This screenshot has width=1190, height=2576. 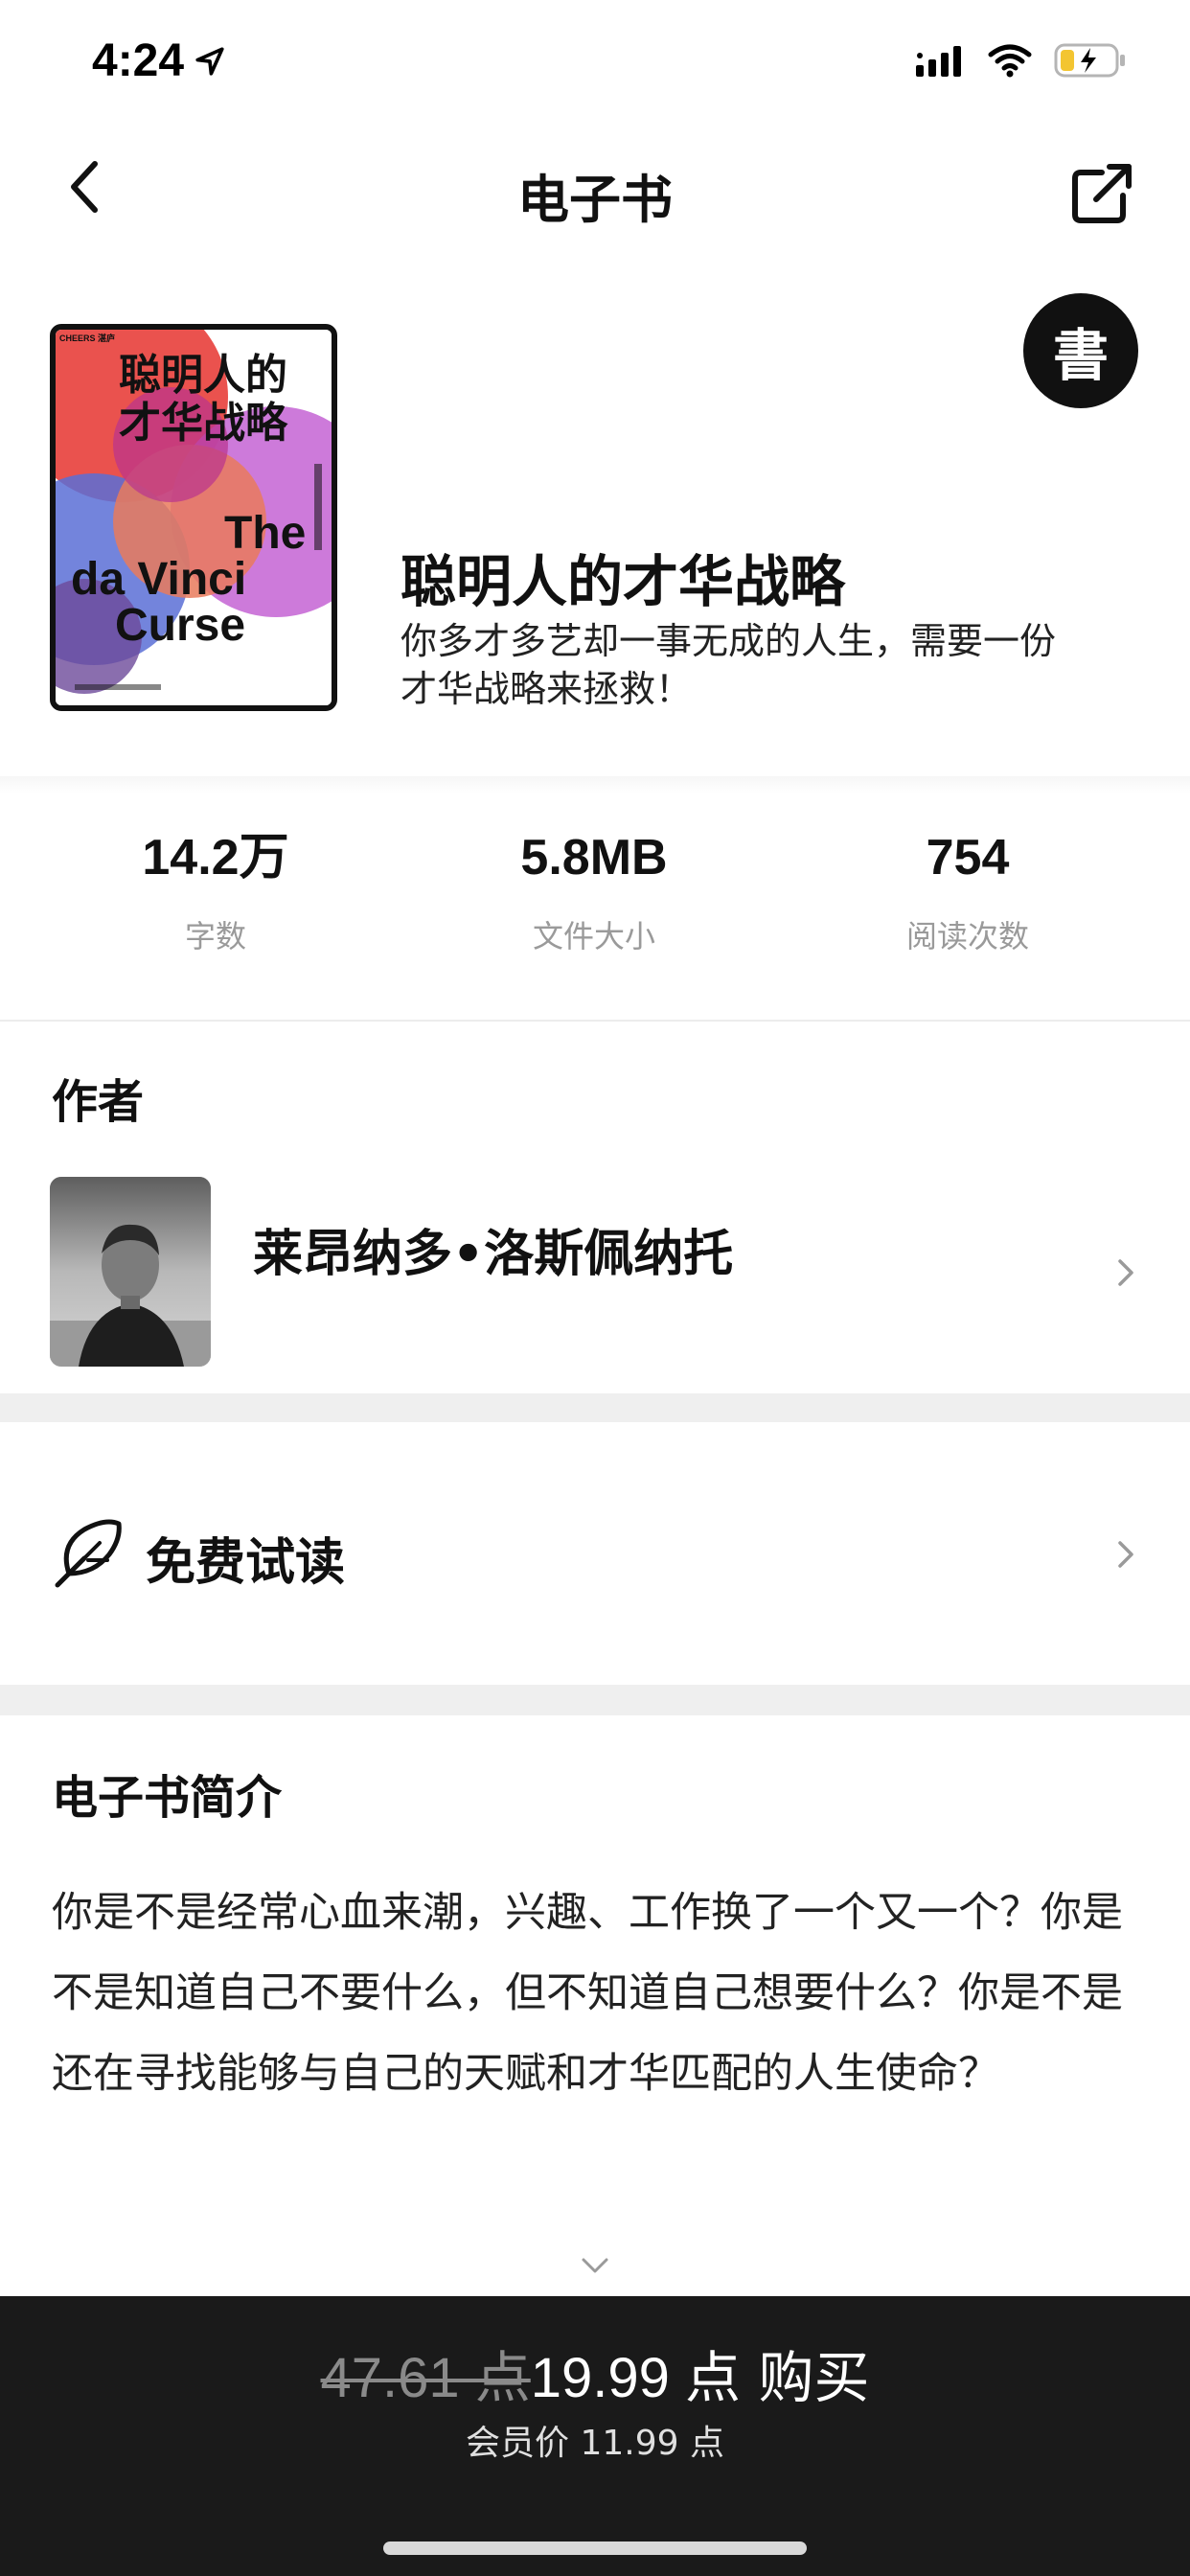 I want to click on share-button, so click(x=1101, y=193).